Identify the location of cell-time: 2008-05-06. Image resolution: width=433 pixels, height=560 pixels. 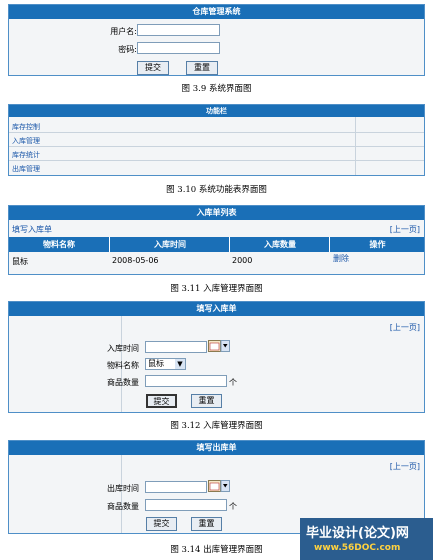
(135, 260).